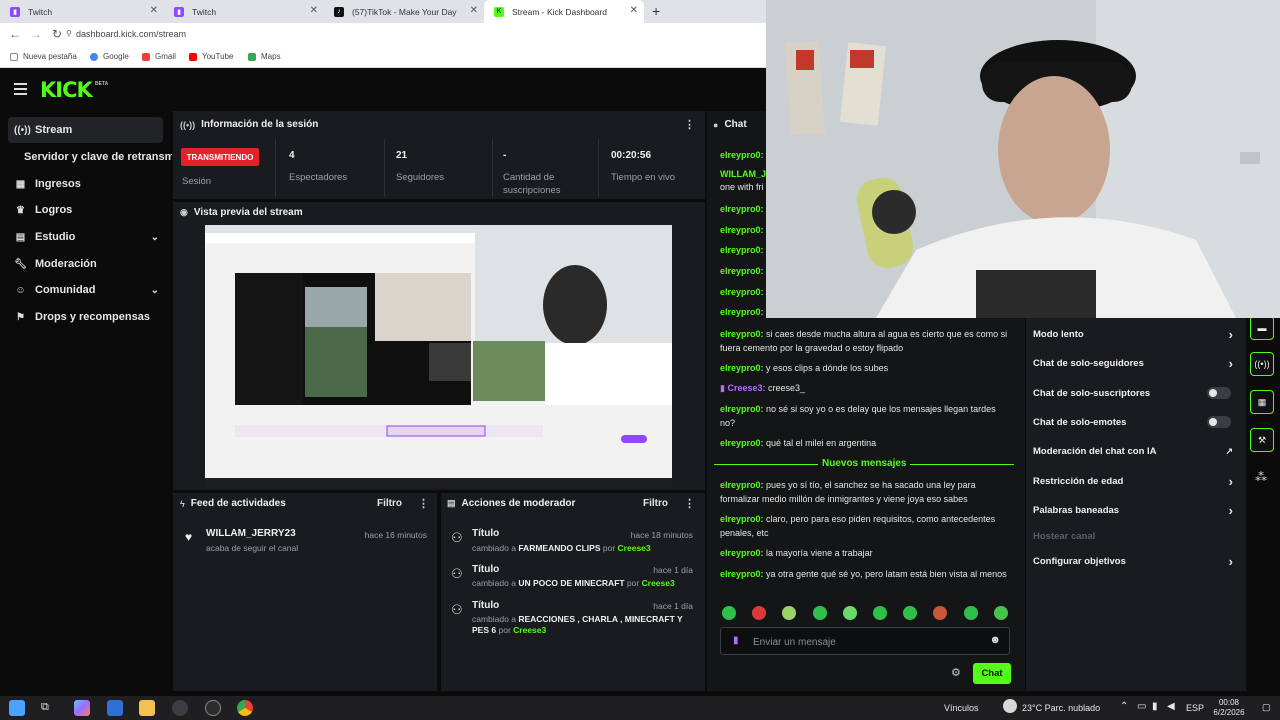 Image resolution: width=1280 pixels, height=720 pixels. Describe the element at coordinates (1261, 477) in the screenshot. I see `connections-icon: ⁂` at that location.